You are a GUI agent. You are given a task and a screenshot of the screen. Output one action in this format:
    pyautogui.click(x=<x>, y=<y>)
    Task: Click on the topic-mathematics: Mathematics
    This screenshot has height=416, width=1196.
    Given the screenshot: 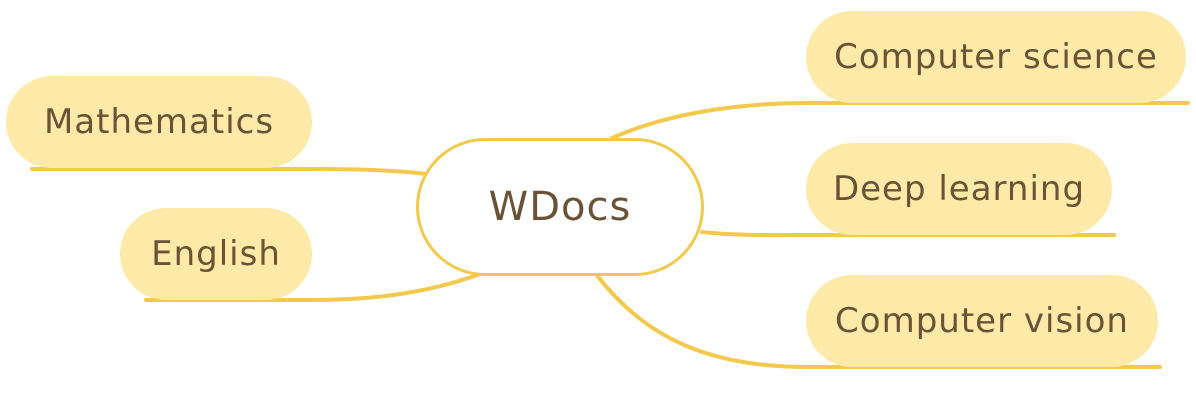 What is the action you would take?
    pyautogui.click(x=159, y=122)
    